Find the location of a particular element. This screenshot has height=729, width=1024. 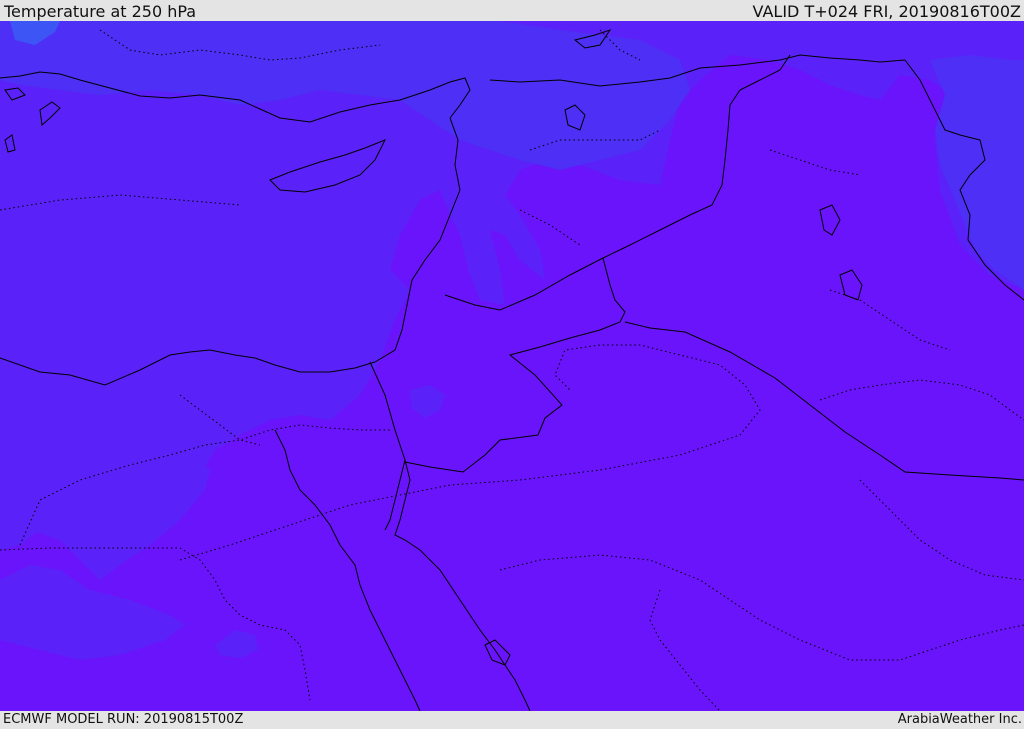

model-run-label: ECMWF MODEL RUN: 20190815T00Z is located at coordinates (123, 719).